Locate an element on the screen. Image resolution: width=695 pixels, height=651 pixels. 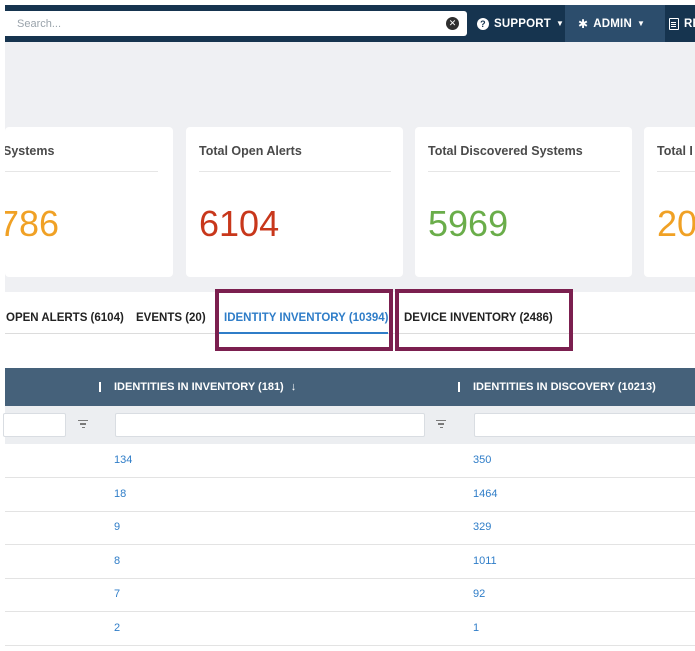
filter-input-identities-in-discovery is located at coordinates (584, 425).